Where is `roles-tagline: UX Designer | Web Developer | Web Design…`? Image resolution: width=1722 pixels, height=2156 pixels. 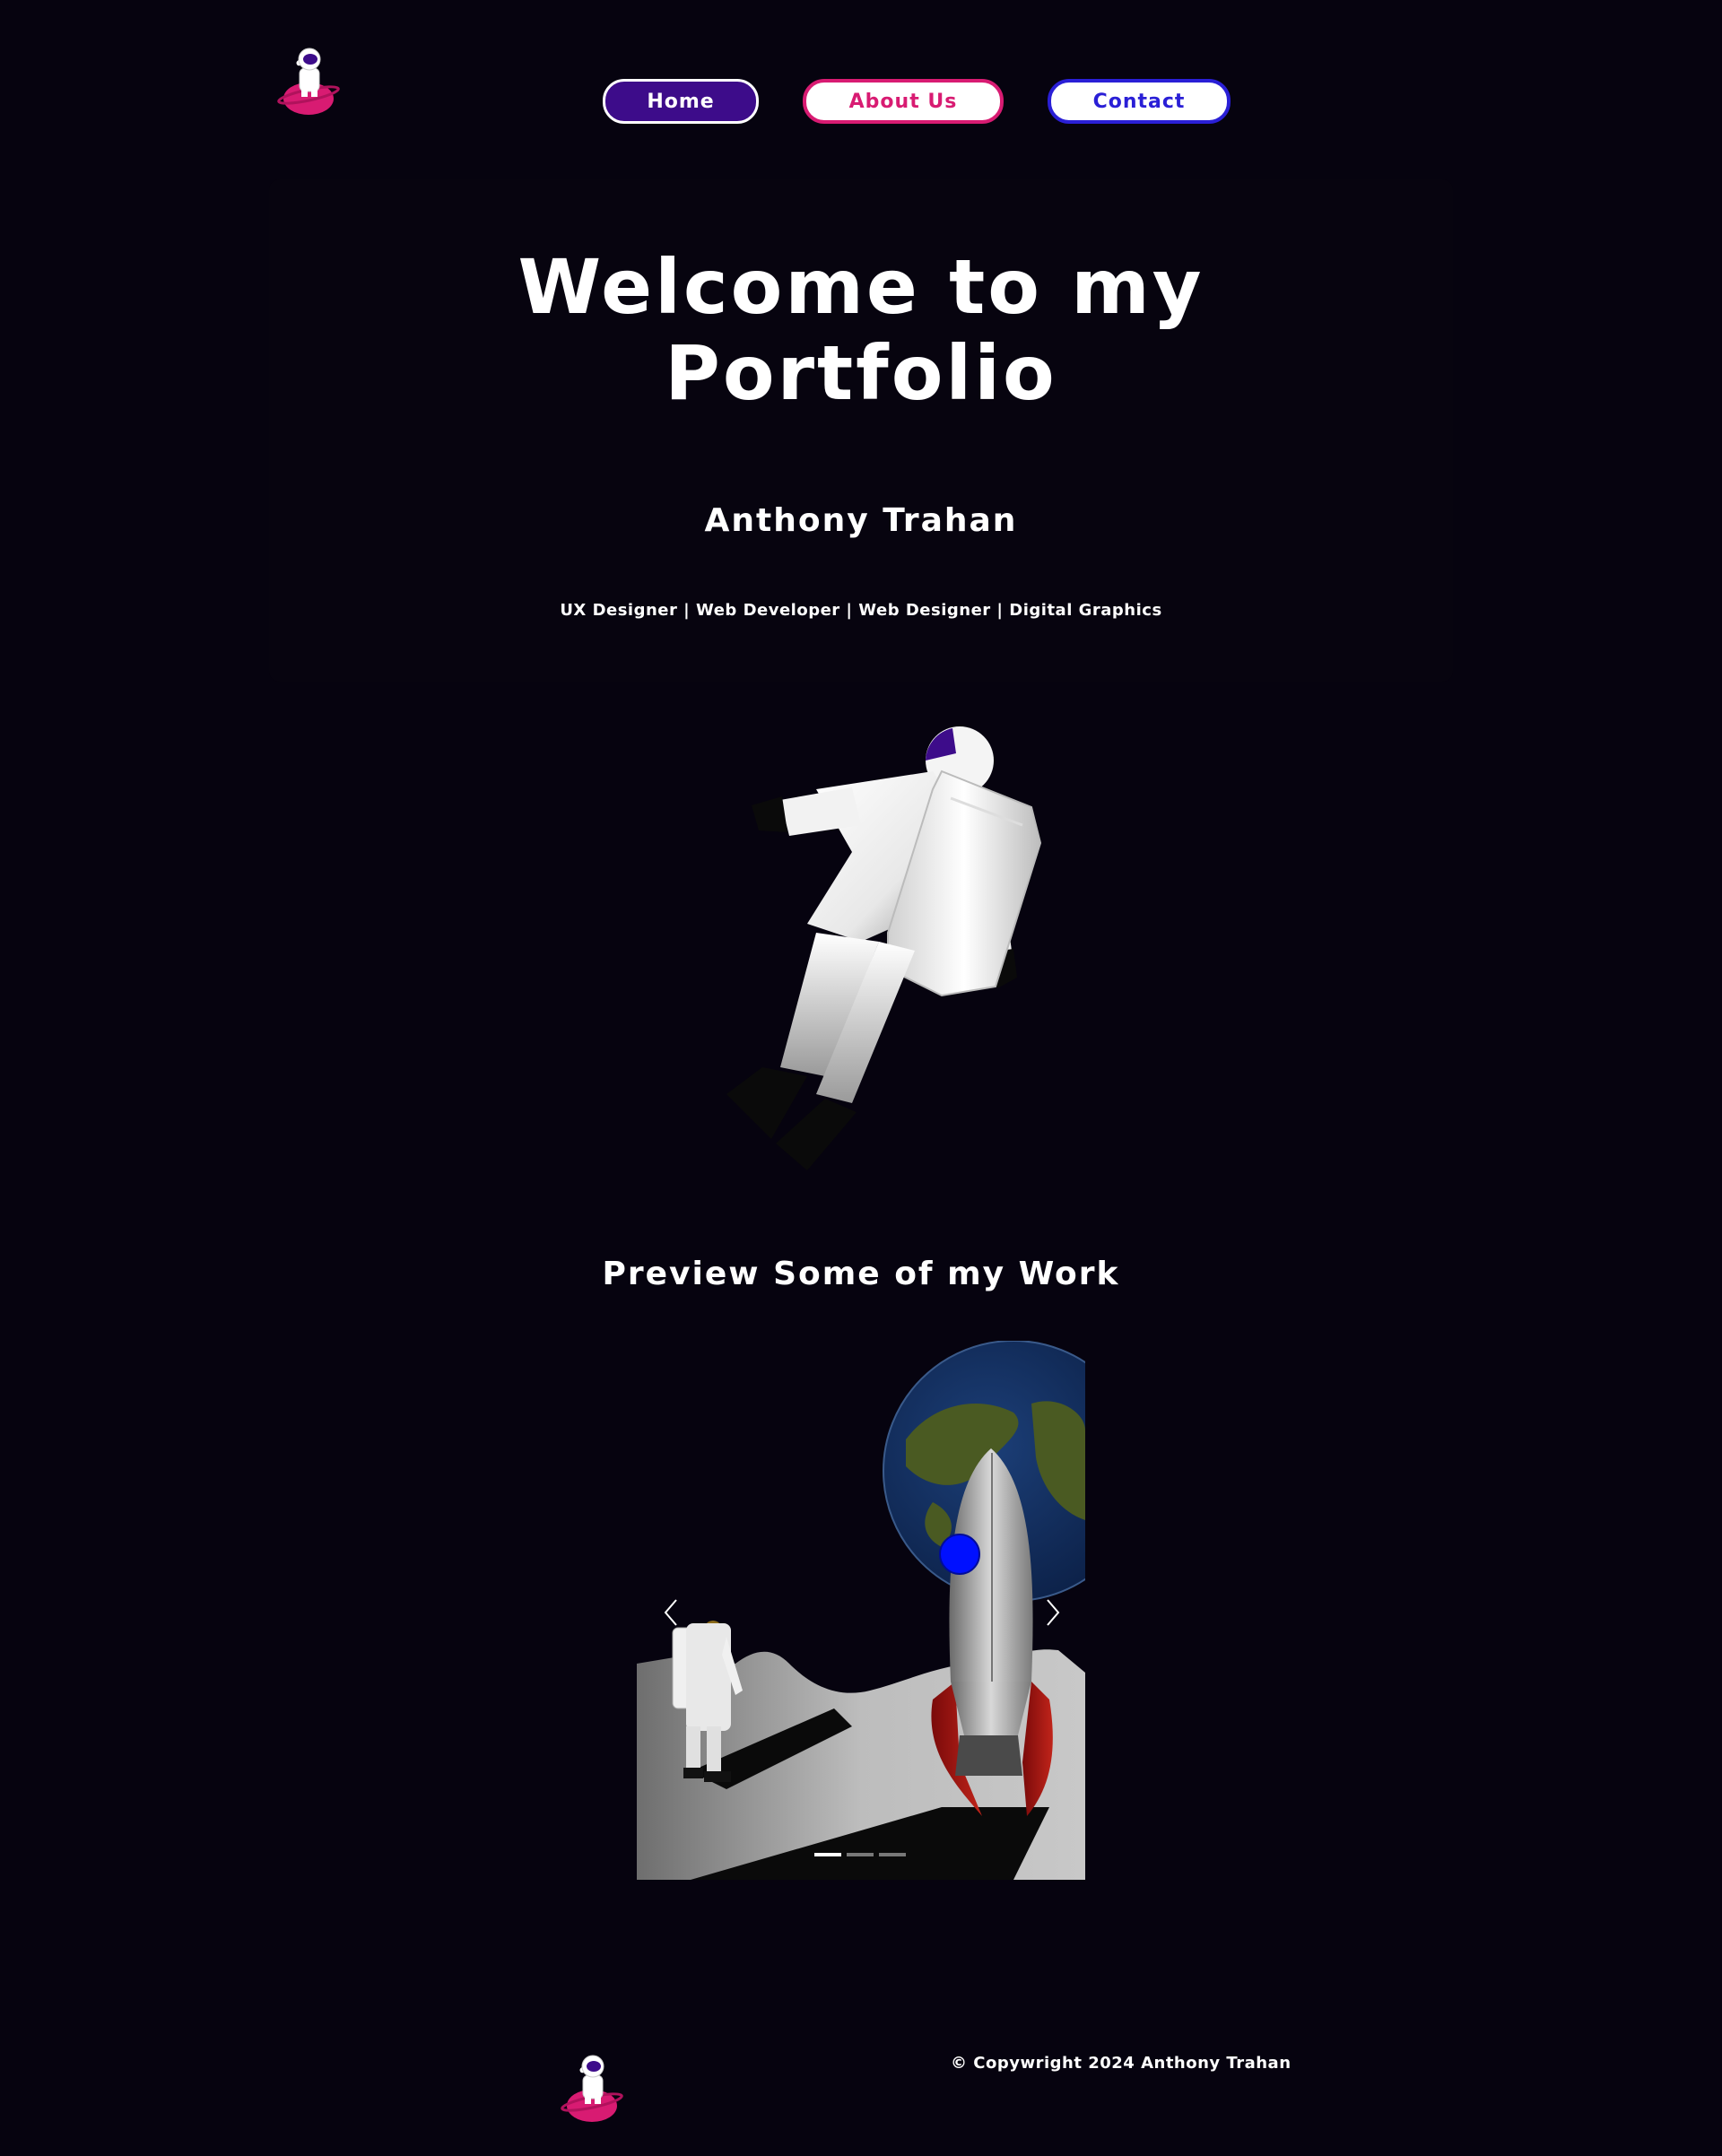 roles-tagline: UX Designer | Web Developer | Web Design… is located at coordinates (861, 610).